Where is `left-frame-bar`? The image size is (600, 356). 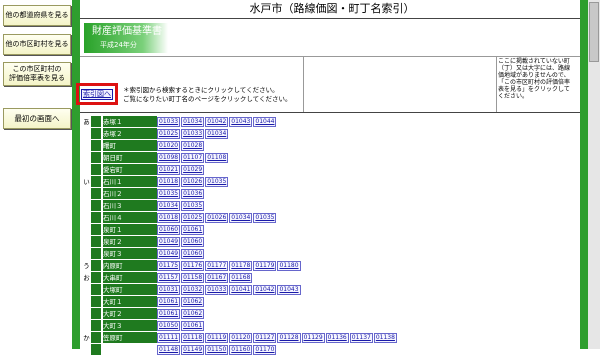
left-frame-bar is located at coordinates (76, 174).